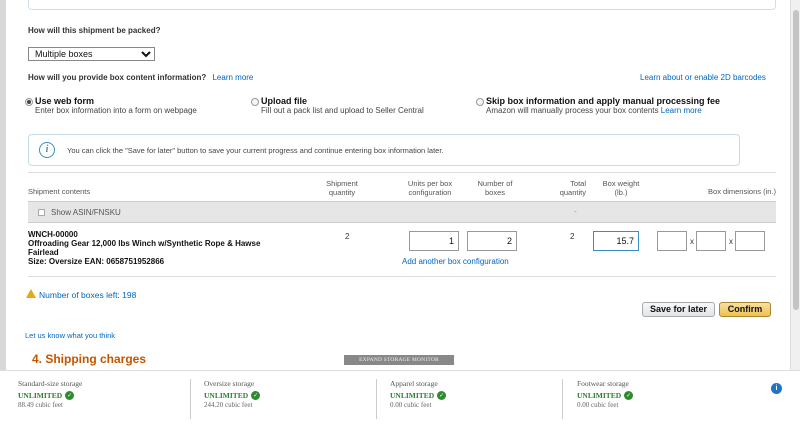 This screenshot has width=800, height=435. What do you see at coordinates (255, 102) in the screenshot?
I see `radio-upload-file` at bounding box center [255, 102].